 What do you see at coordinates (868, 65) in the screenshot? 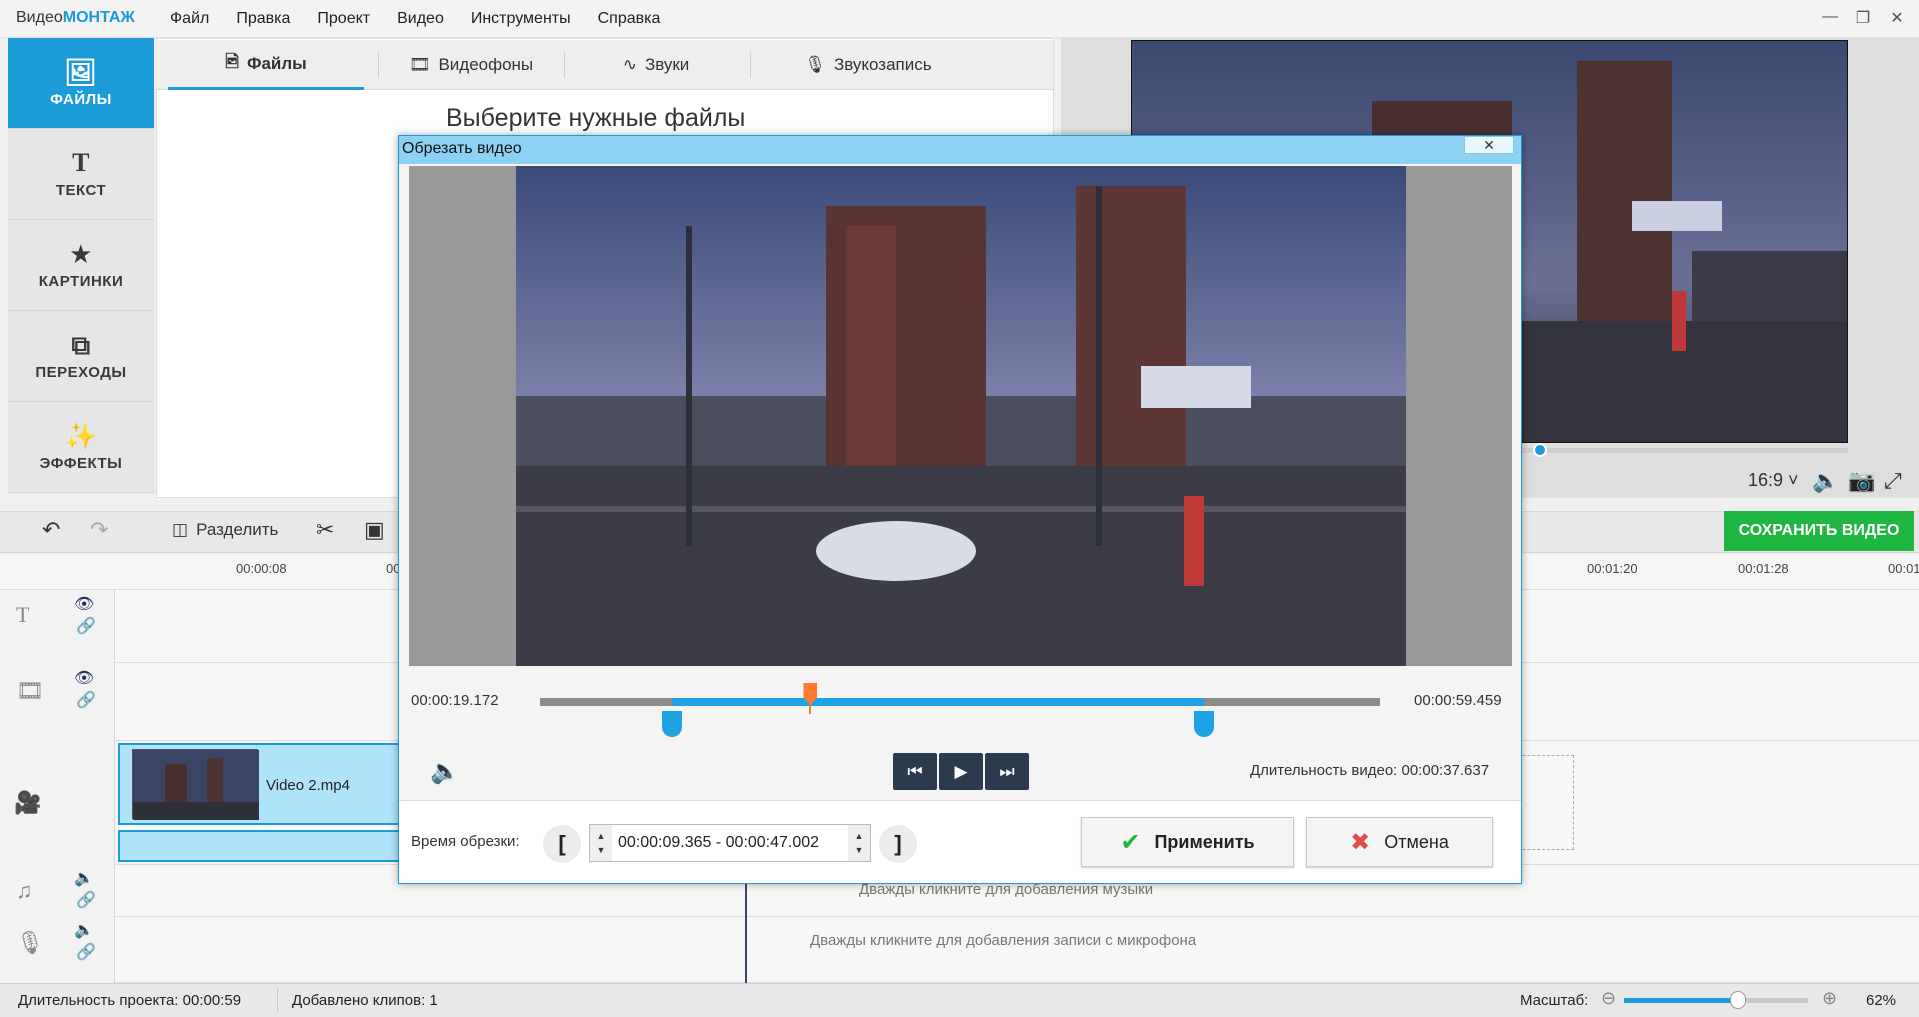
I see `library-tab-recording: 🎙 Звукозапись` at bounding box center [868, 65].